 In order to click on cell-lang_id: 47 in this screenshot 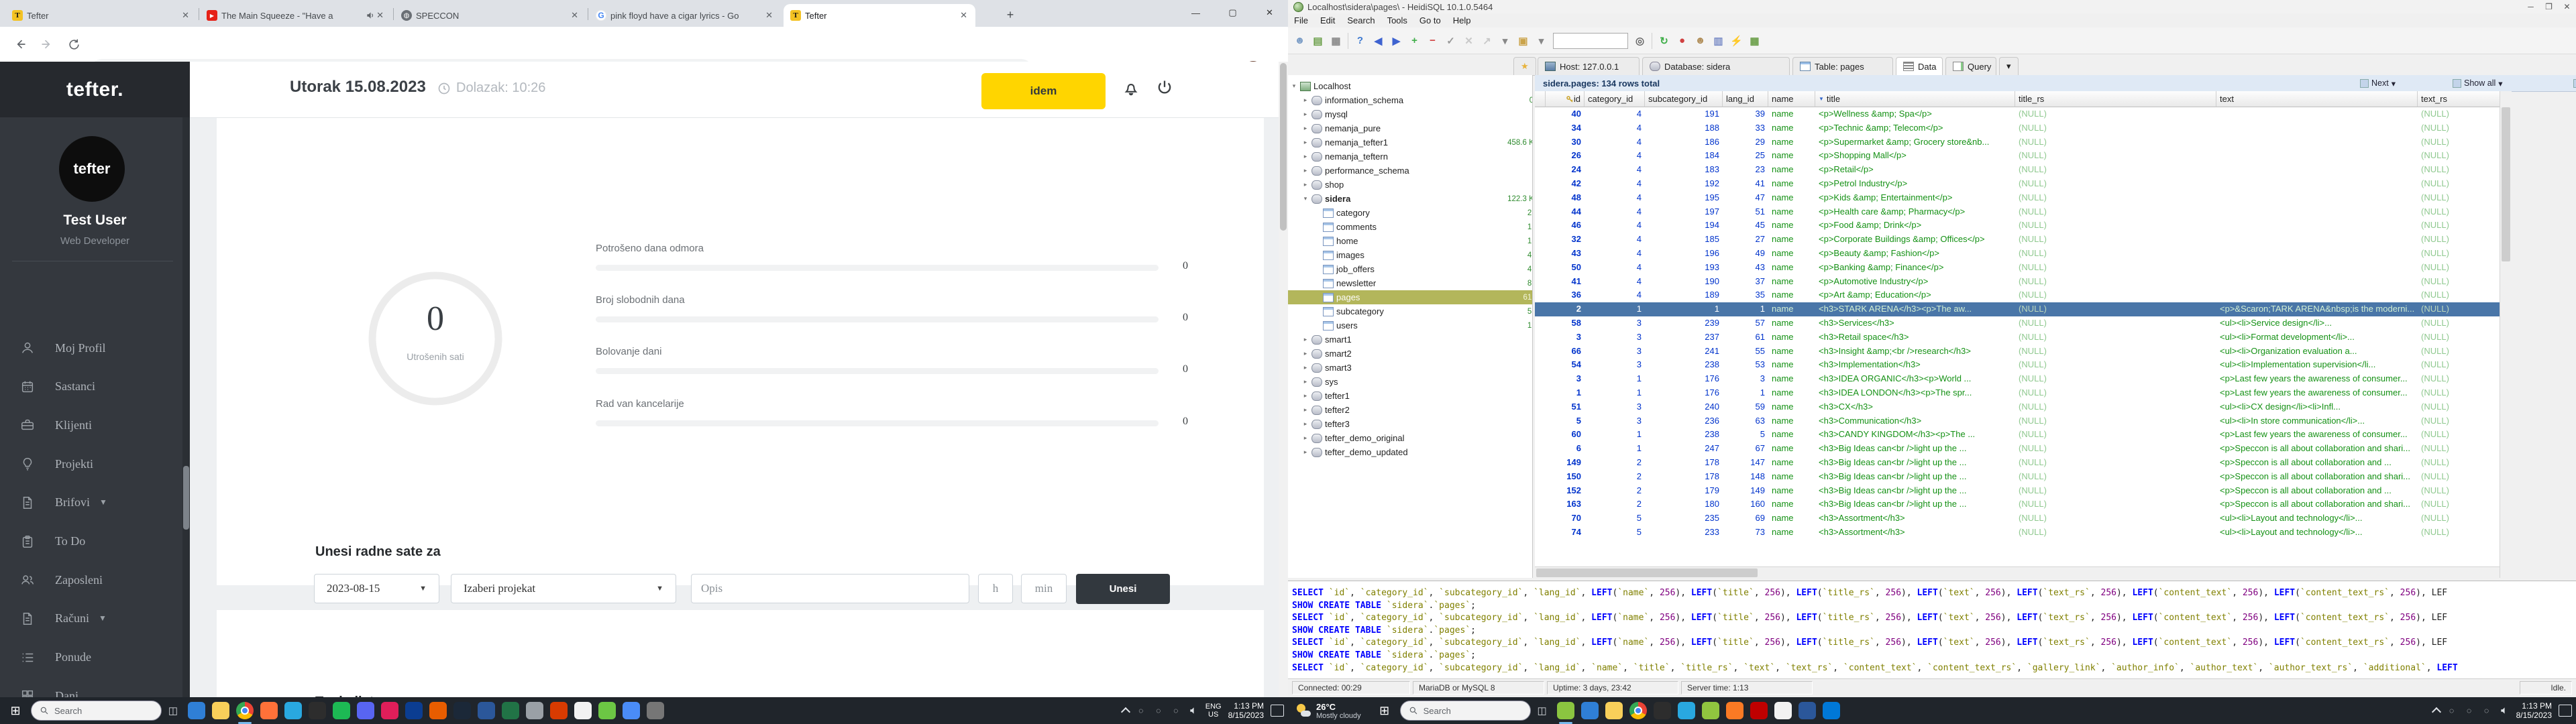, I will do `click(1745, 198)`.